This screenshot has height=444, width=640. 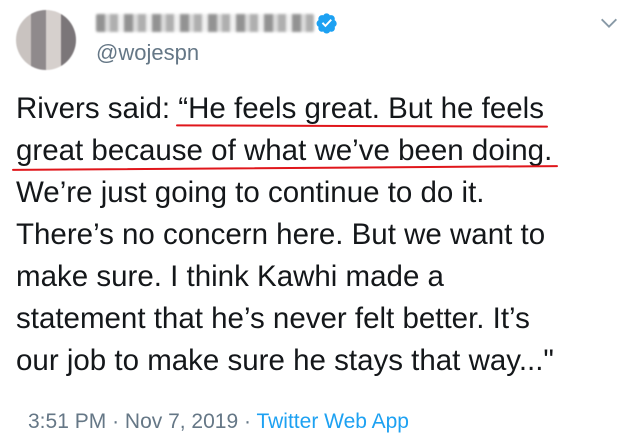 What do you see at coordinates (97, 108) in the screenshot?
I see `text-segment: Rivers said:` at bounding box center [97, 108].